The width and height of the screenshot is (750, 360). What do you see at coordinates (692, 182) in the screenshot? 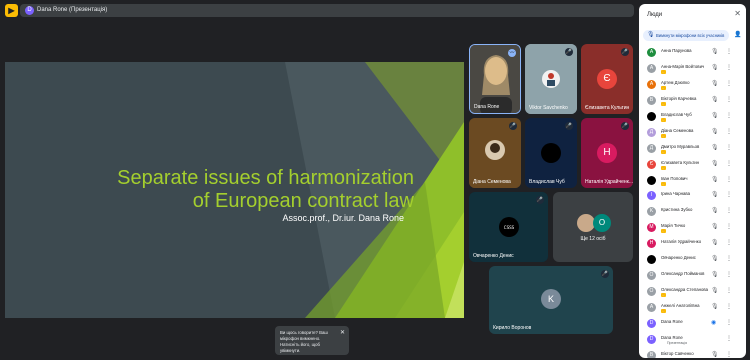
I see `participant-row: Іван Попович ✋ 🎙 ⋮` at bounding box center [692, 182].